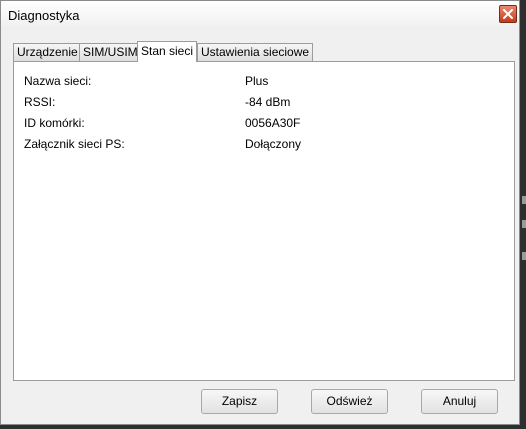  What do you see at coordinates (54, 123) in the screenshot?
I see `row-label: ID komórki:` at bounding box center [54, 123].